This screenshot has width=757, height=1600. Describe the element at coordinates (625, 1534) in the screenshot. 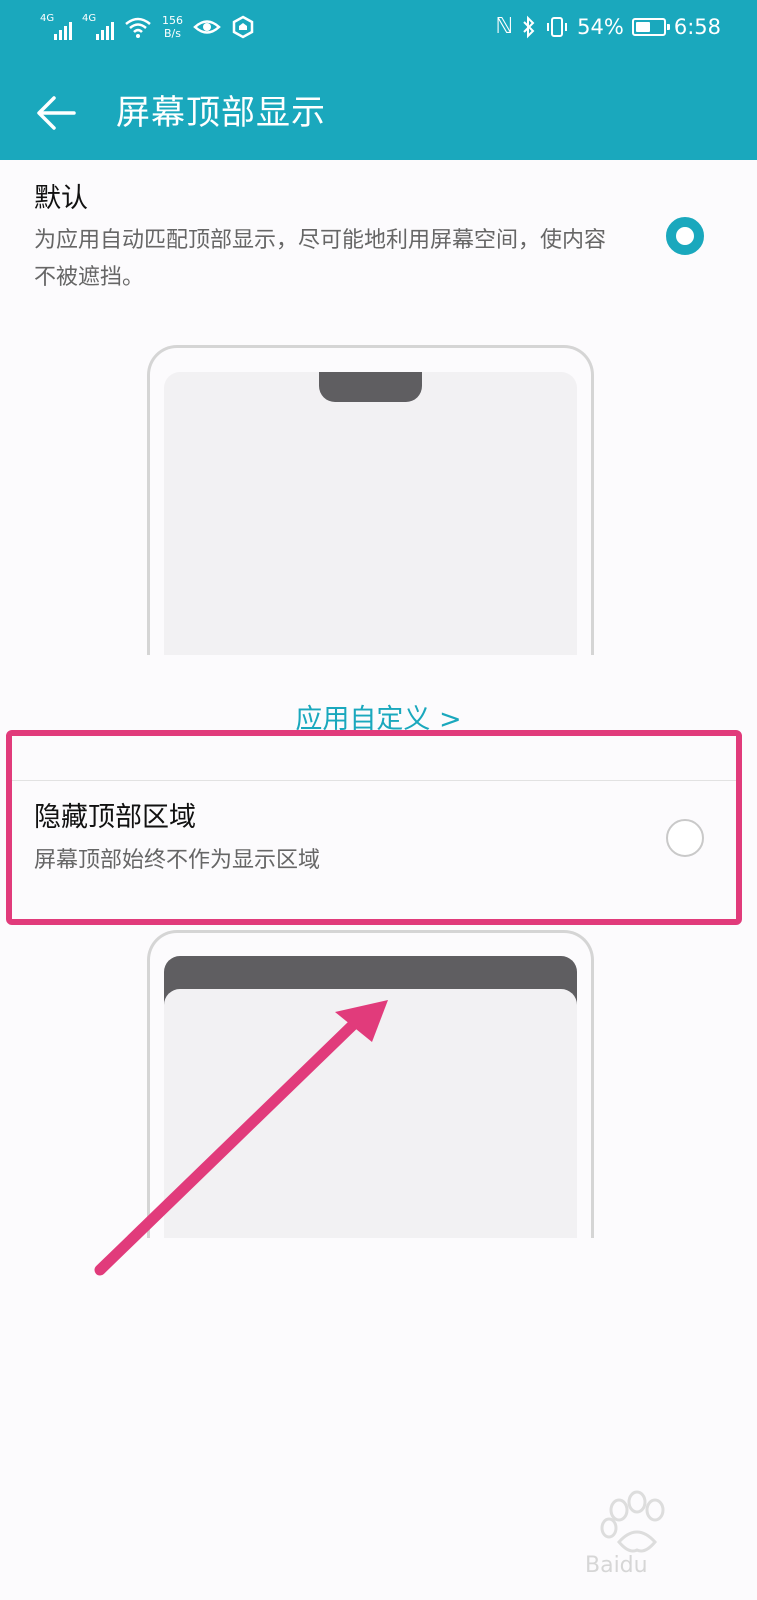

I see `watermark-logo: Baidu` at that location.